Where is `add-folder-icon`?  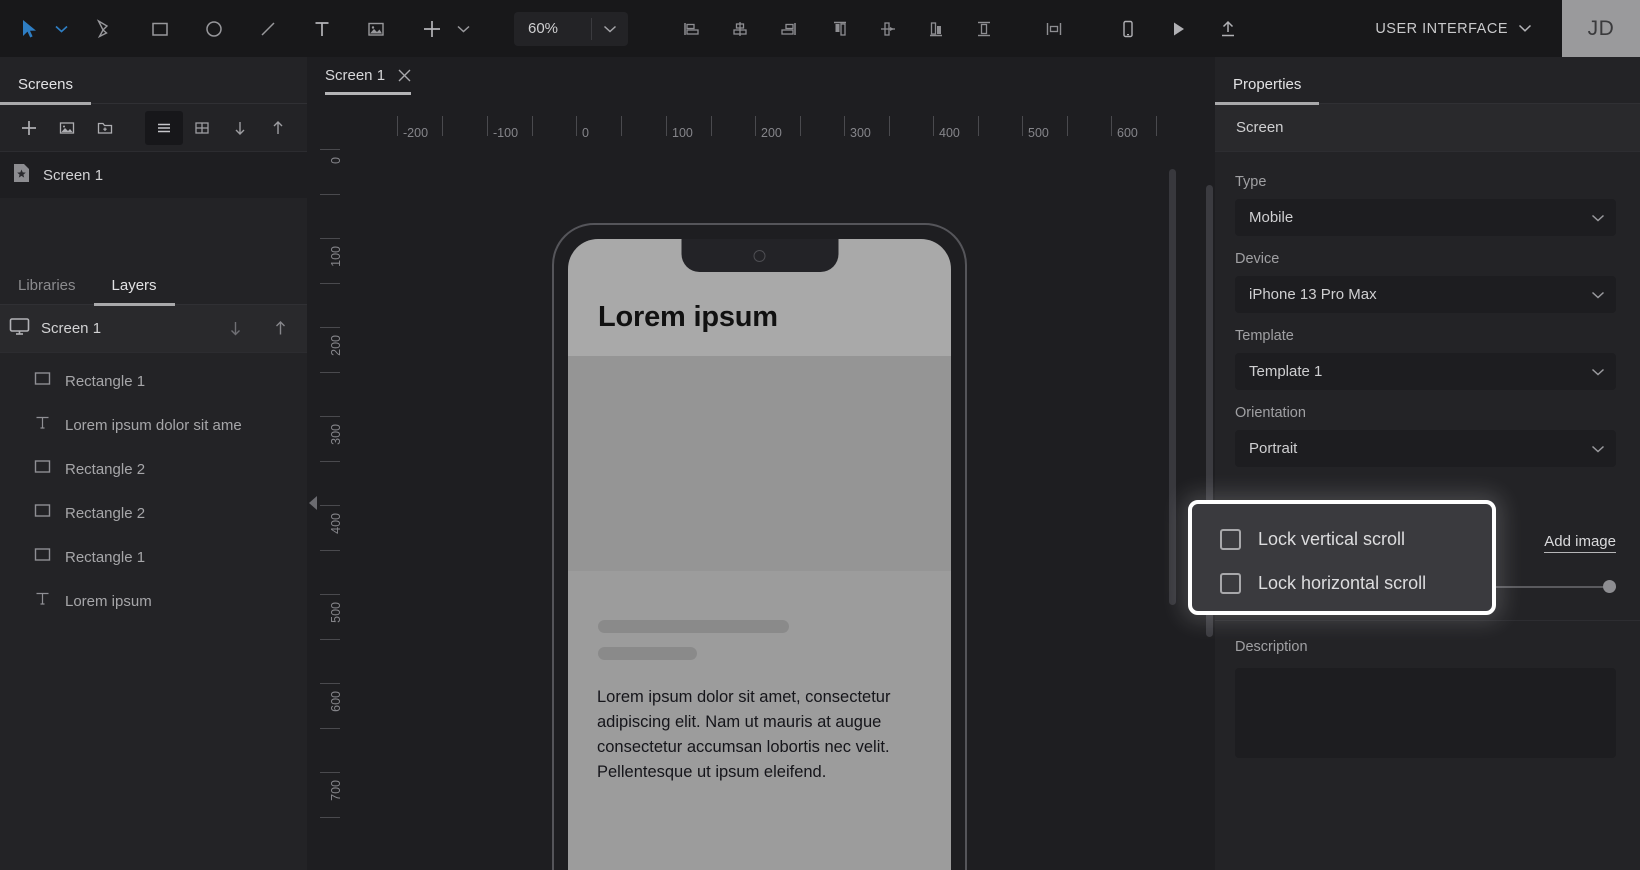 add-folder-icon is located at coordinates (105, 128).